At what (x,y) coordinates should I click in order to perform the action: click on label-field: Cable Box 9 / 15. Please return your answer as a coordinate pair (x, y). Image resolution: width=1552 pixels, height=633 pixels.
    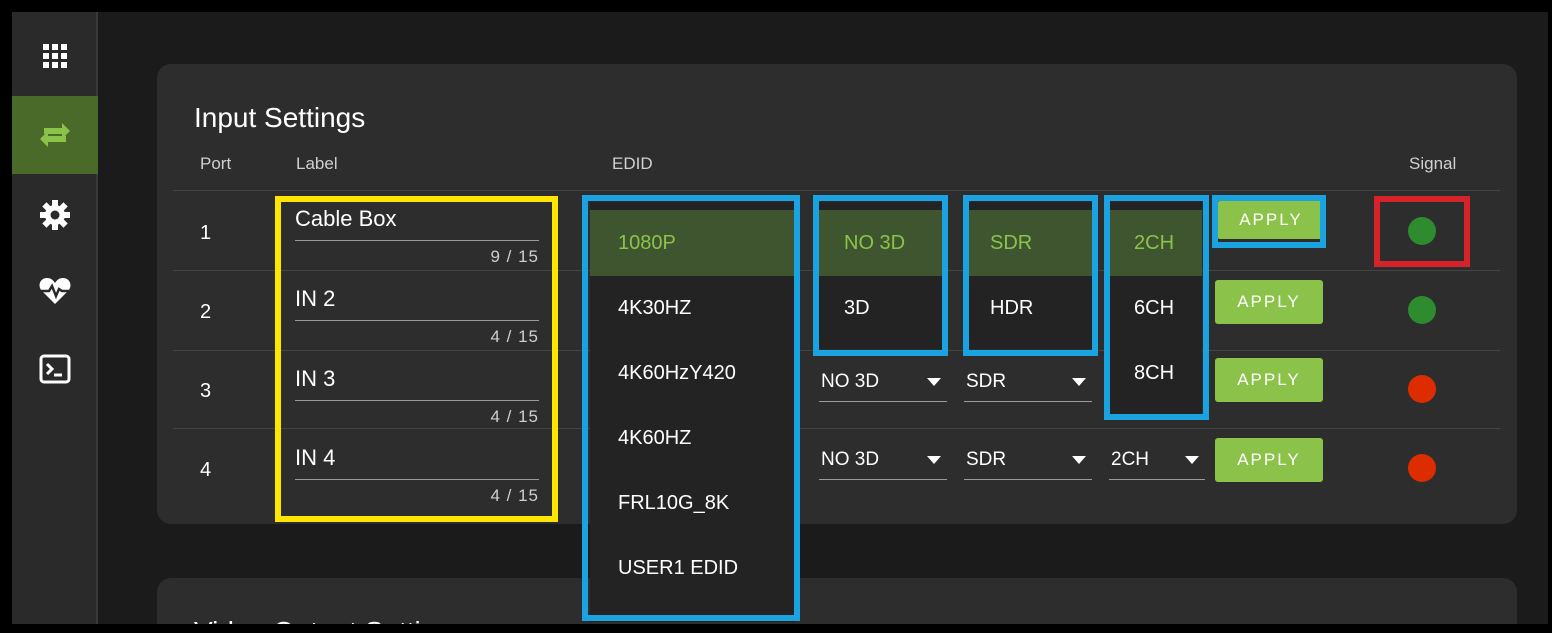
    Looking at the image, I should click on (417, 236).